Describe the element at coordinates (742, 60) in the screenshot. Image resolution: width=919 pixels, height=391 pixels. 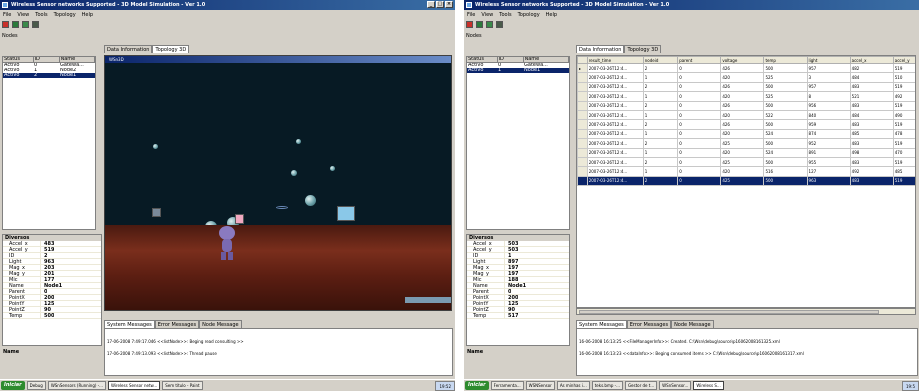
I see `grid-col-header: voltage` at that location.